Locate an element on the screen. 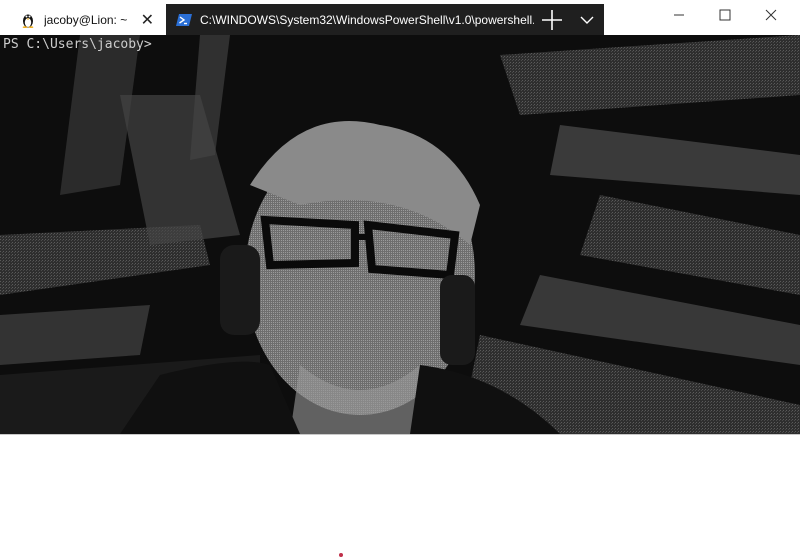 This screenshot has width=800, height=559. tab-dropdown-button is located at coordinates (587, 19).